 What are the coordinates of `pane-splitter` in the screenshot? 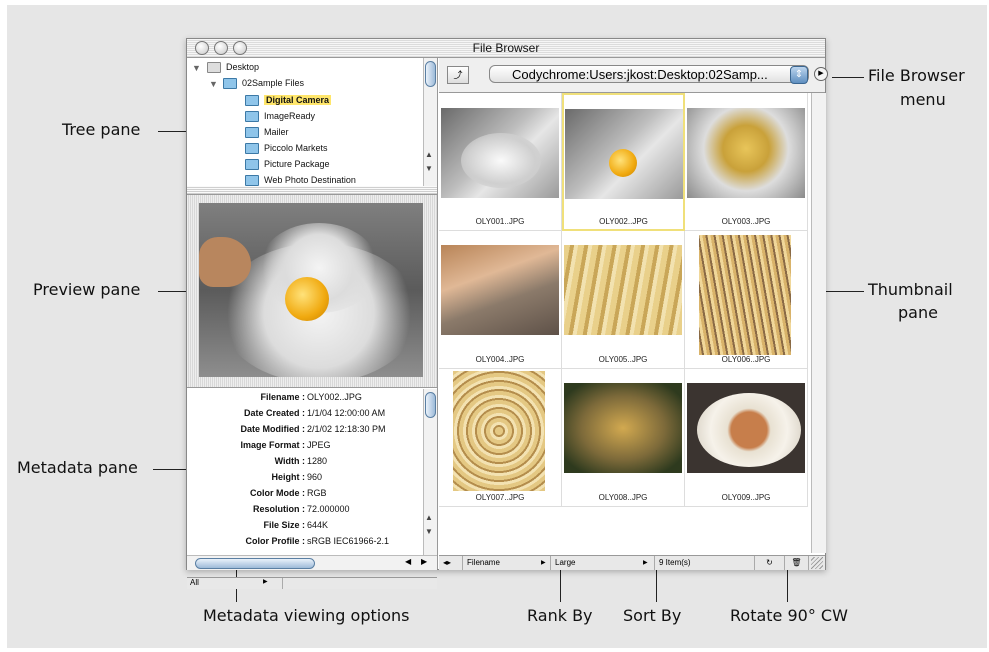 It's located at (312, 190).